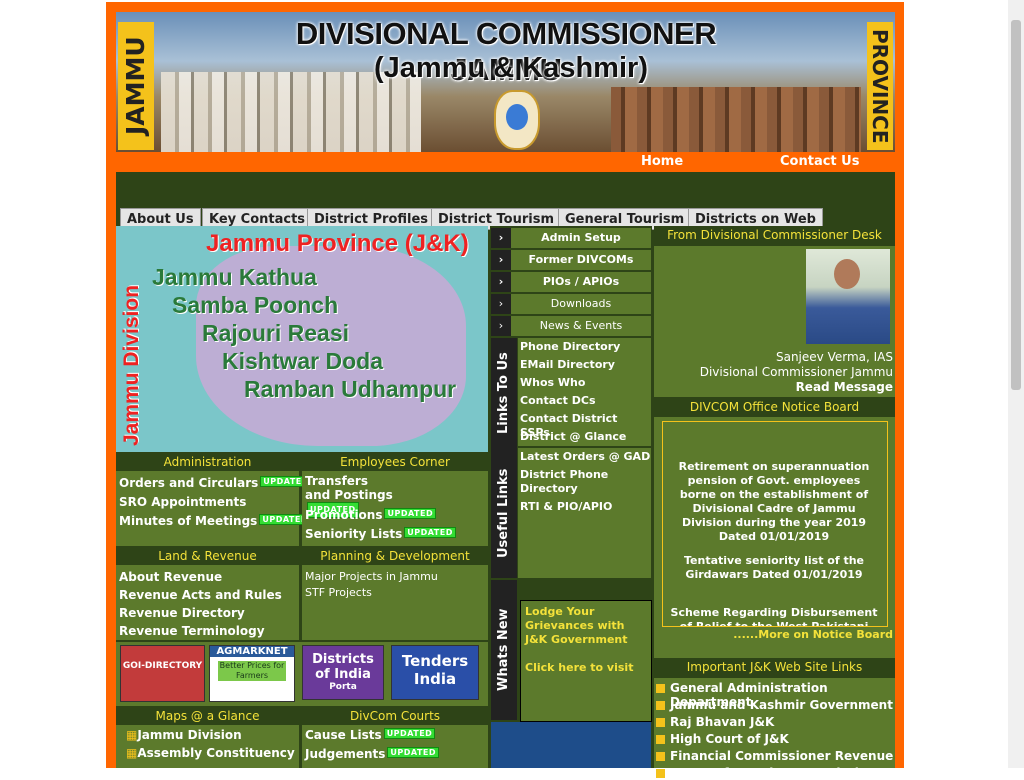  What do you see at coordinates (571, 282) in the screenshot?
I see `pios-apios-button: › PIOs / APIOs` at bounding box center [571, 282].